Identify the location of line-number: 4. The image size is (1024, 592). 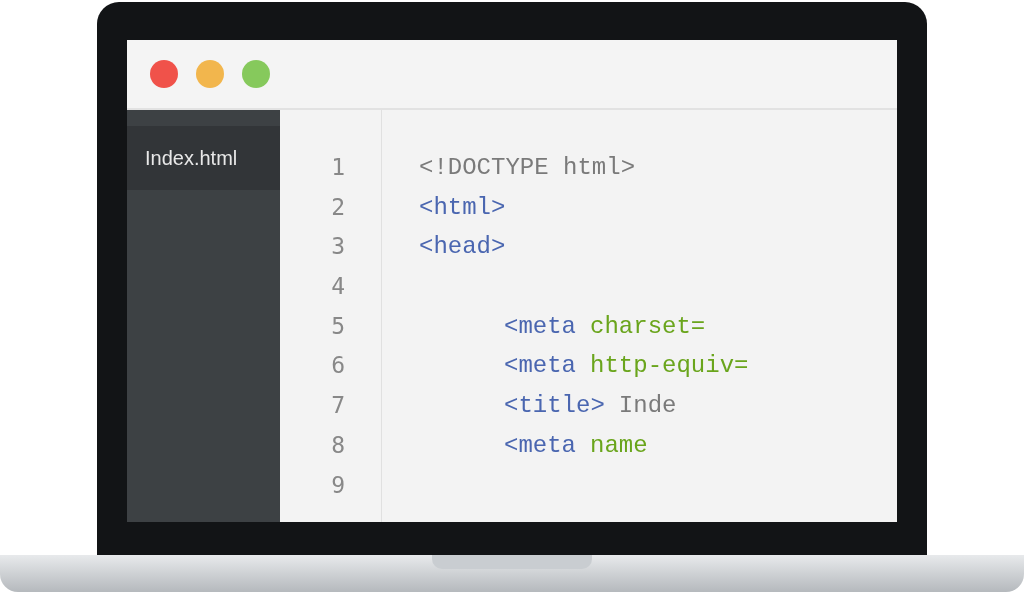
(338, 287).